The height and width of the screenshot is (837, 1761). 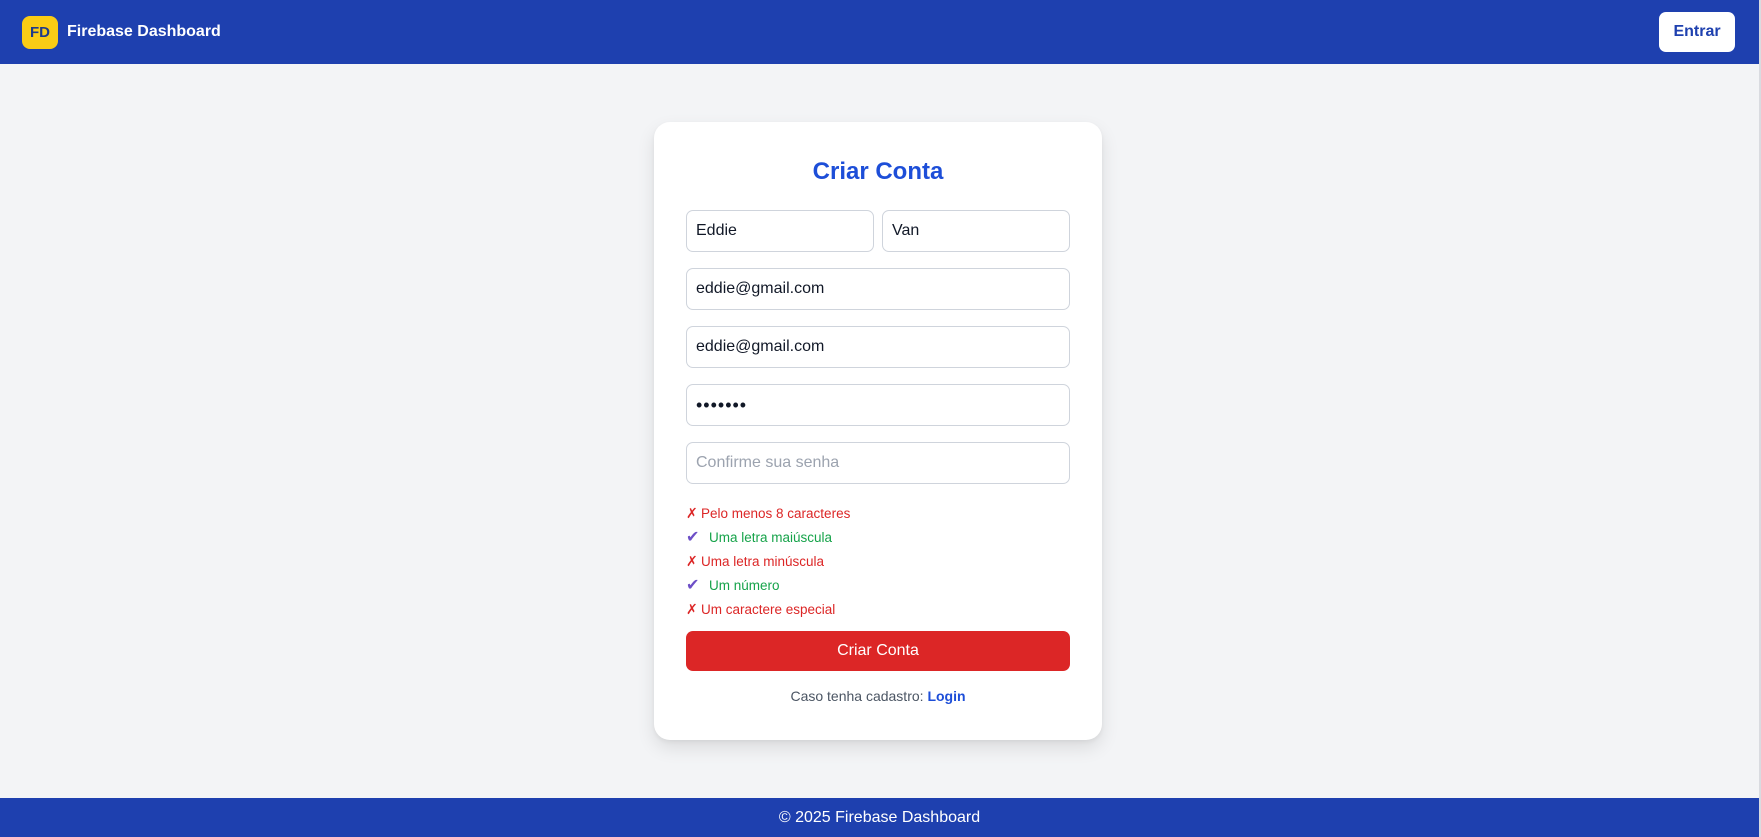 I want to click on login-nav-button: Entrar, so click(x=1697, y=32).